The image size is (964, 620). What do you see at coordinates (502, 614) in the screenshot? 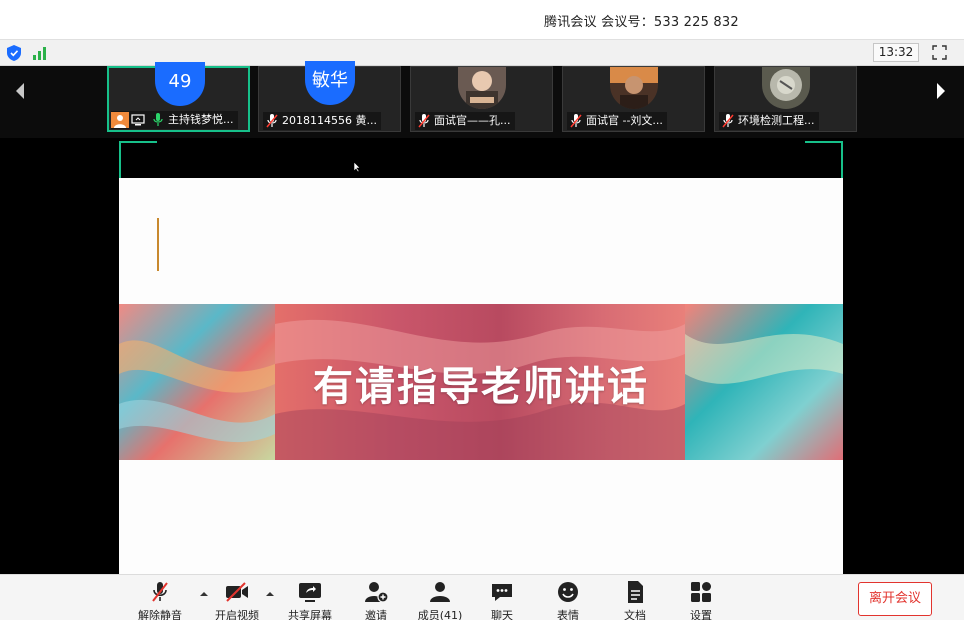
I see `chat-label: 聊天` at bounding box center [502, 614].